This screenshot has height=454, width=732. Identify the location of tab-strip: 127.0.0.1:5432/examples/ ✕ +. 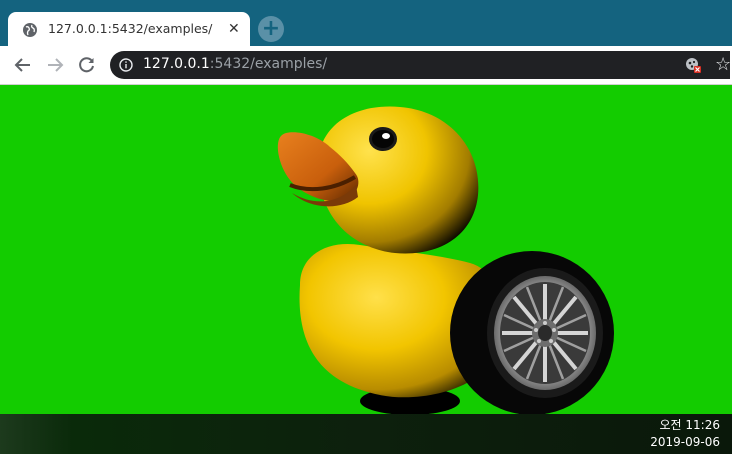
(366, 23).